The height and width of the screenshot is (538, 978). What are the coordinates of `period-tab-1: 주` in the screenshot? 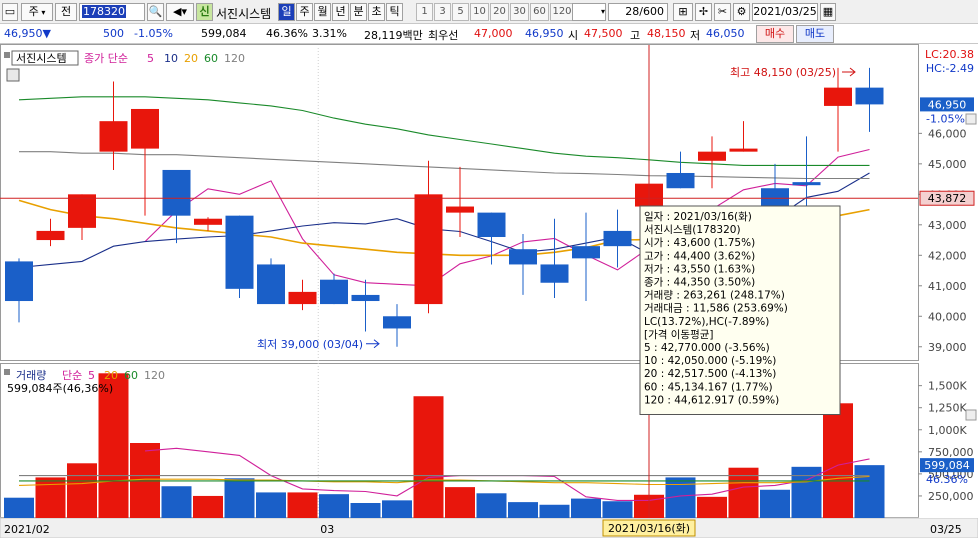 It's located at (304, 12).